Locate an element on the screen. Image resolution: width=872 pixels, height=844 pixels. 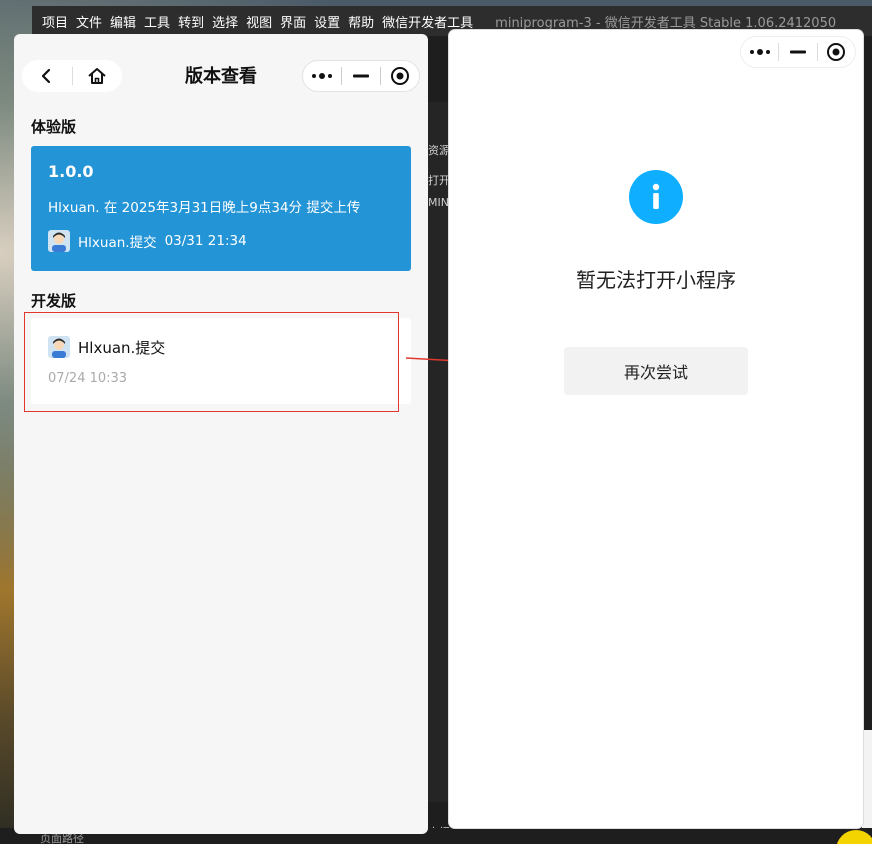
menu-item-tools: 工具 is located at coordinates (157, 21).